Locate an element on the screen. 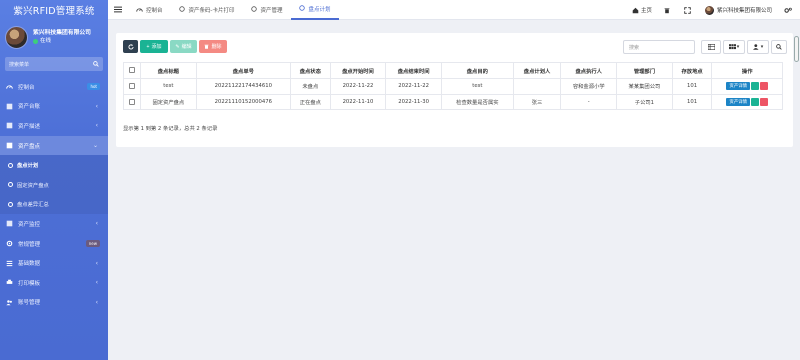  account-icon is located at coordinates (9, 302).